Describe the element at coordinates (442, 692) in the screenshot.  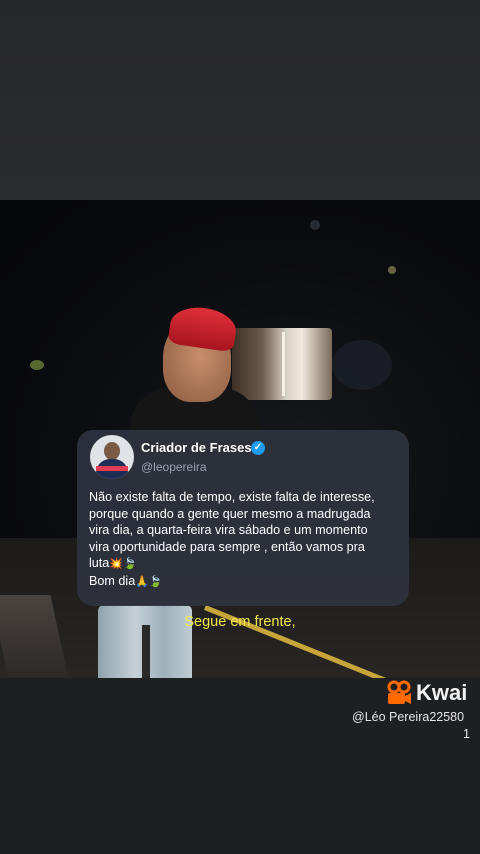
I see `kwai-brand: Kwai` at that location.